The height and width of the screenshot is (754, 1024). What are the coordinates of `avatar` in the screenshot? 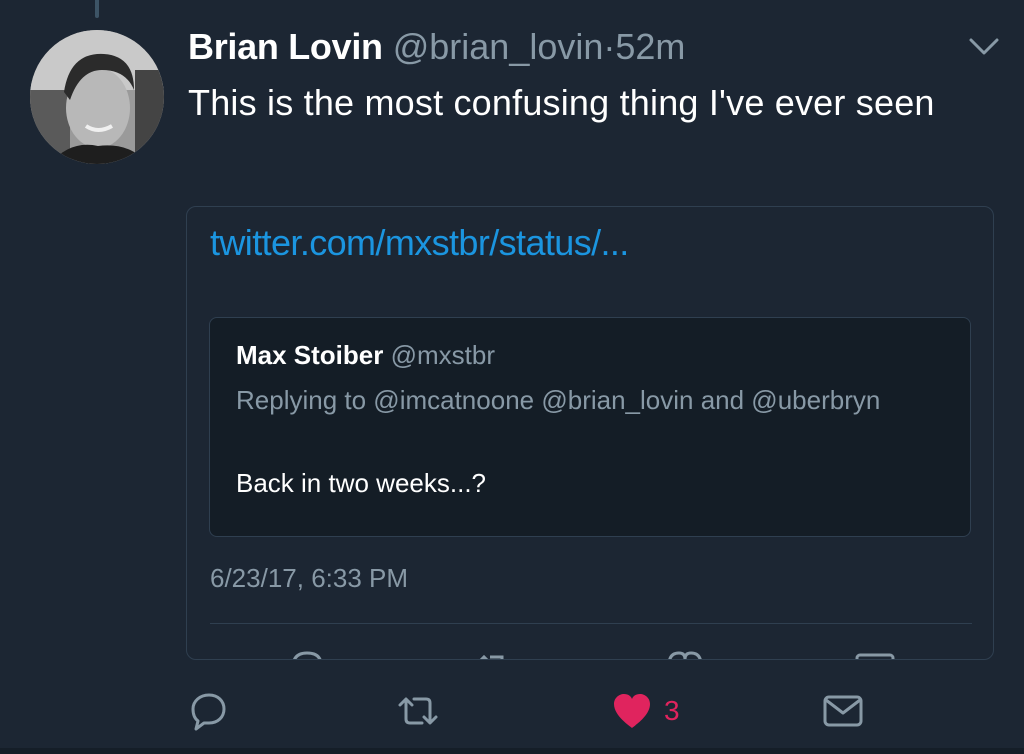 It's located at (97, 97).